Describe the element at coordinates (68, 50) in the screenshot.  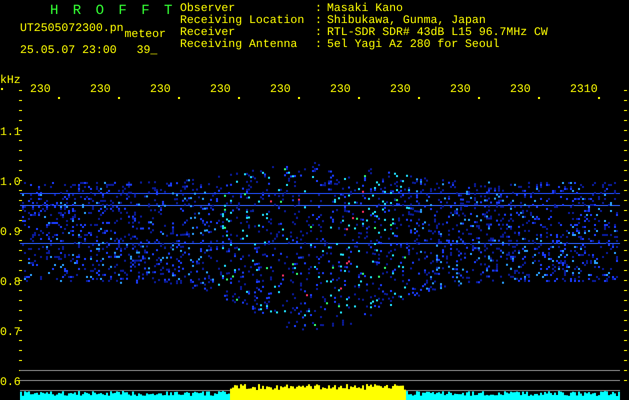
I see `timestamp: 25.05.07 23:00` at that location.